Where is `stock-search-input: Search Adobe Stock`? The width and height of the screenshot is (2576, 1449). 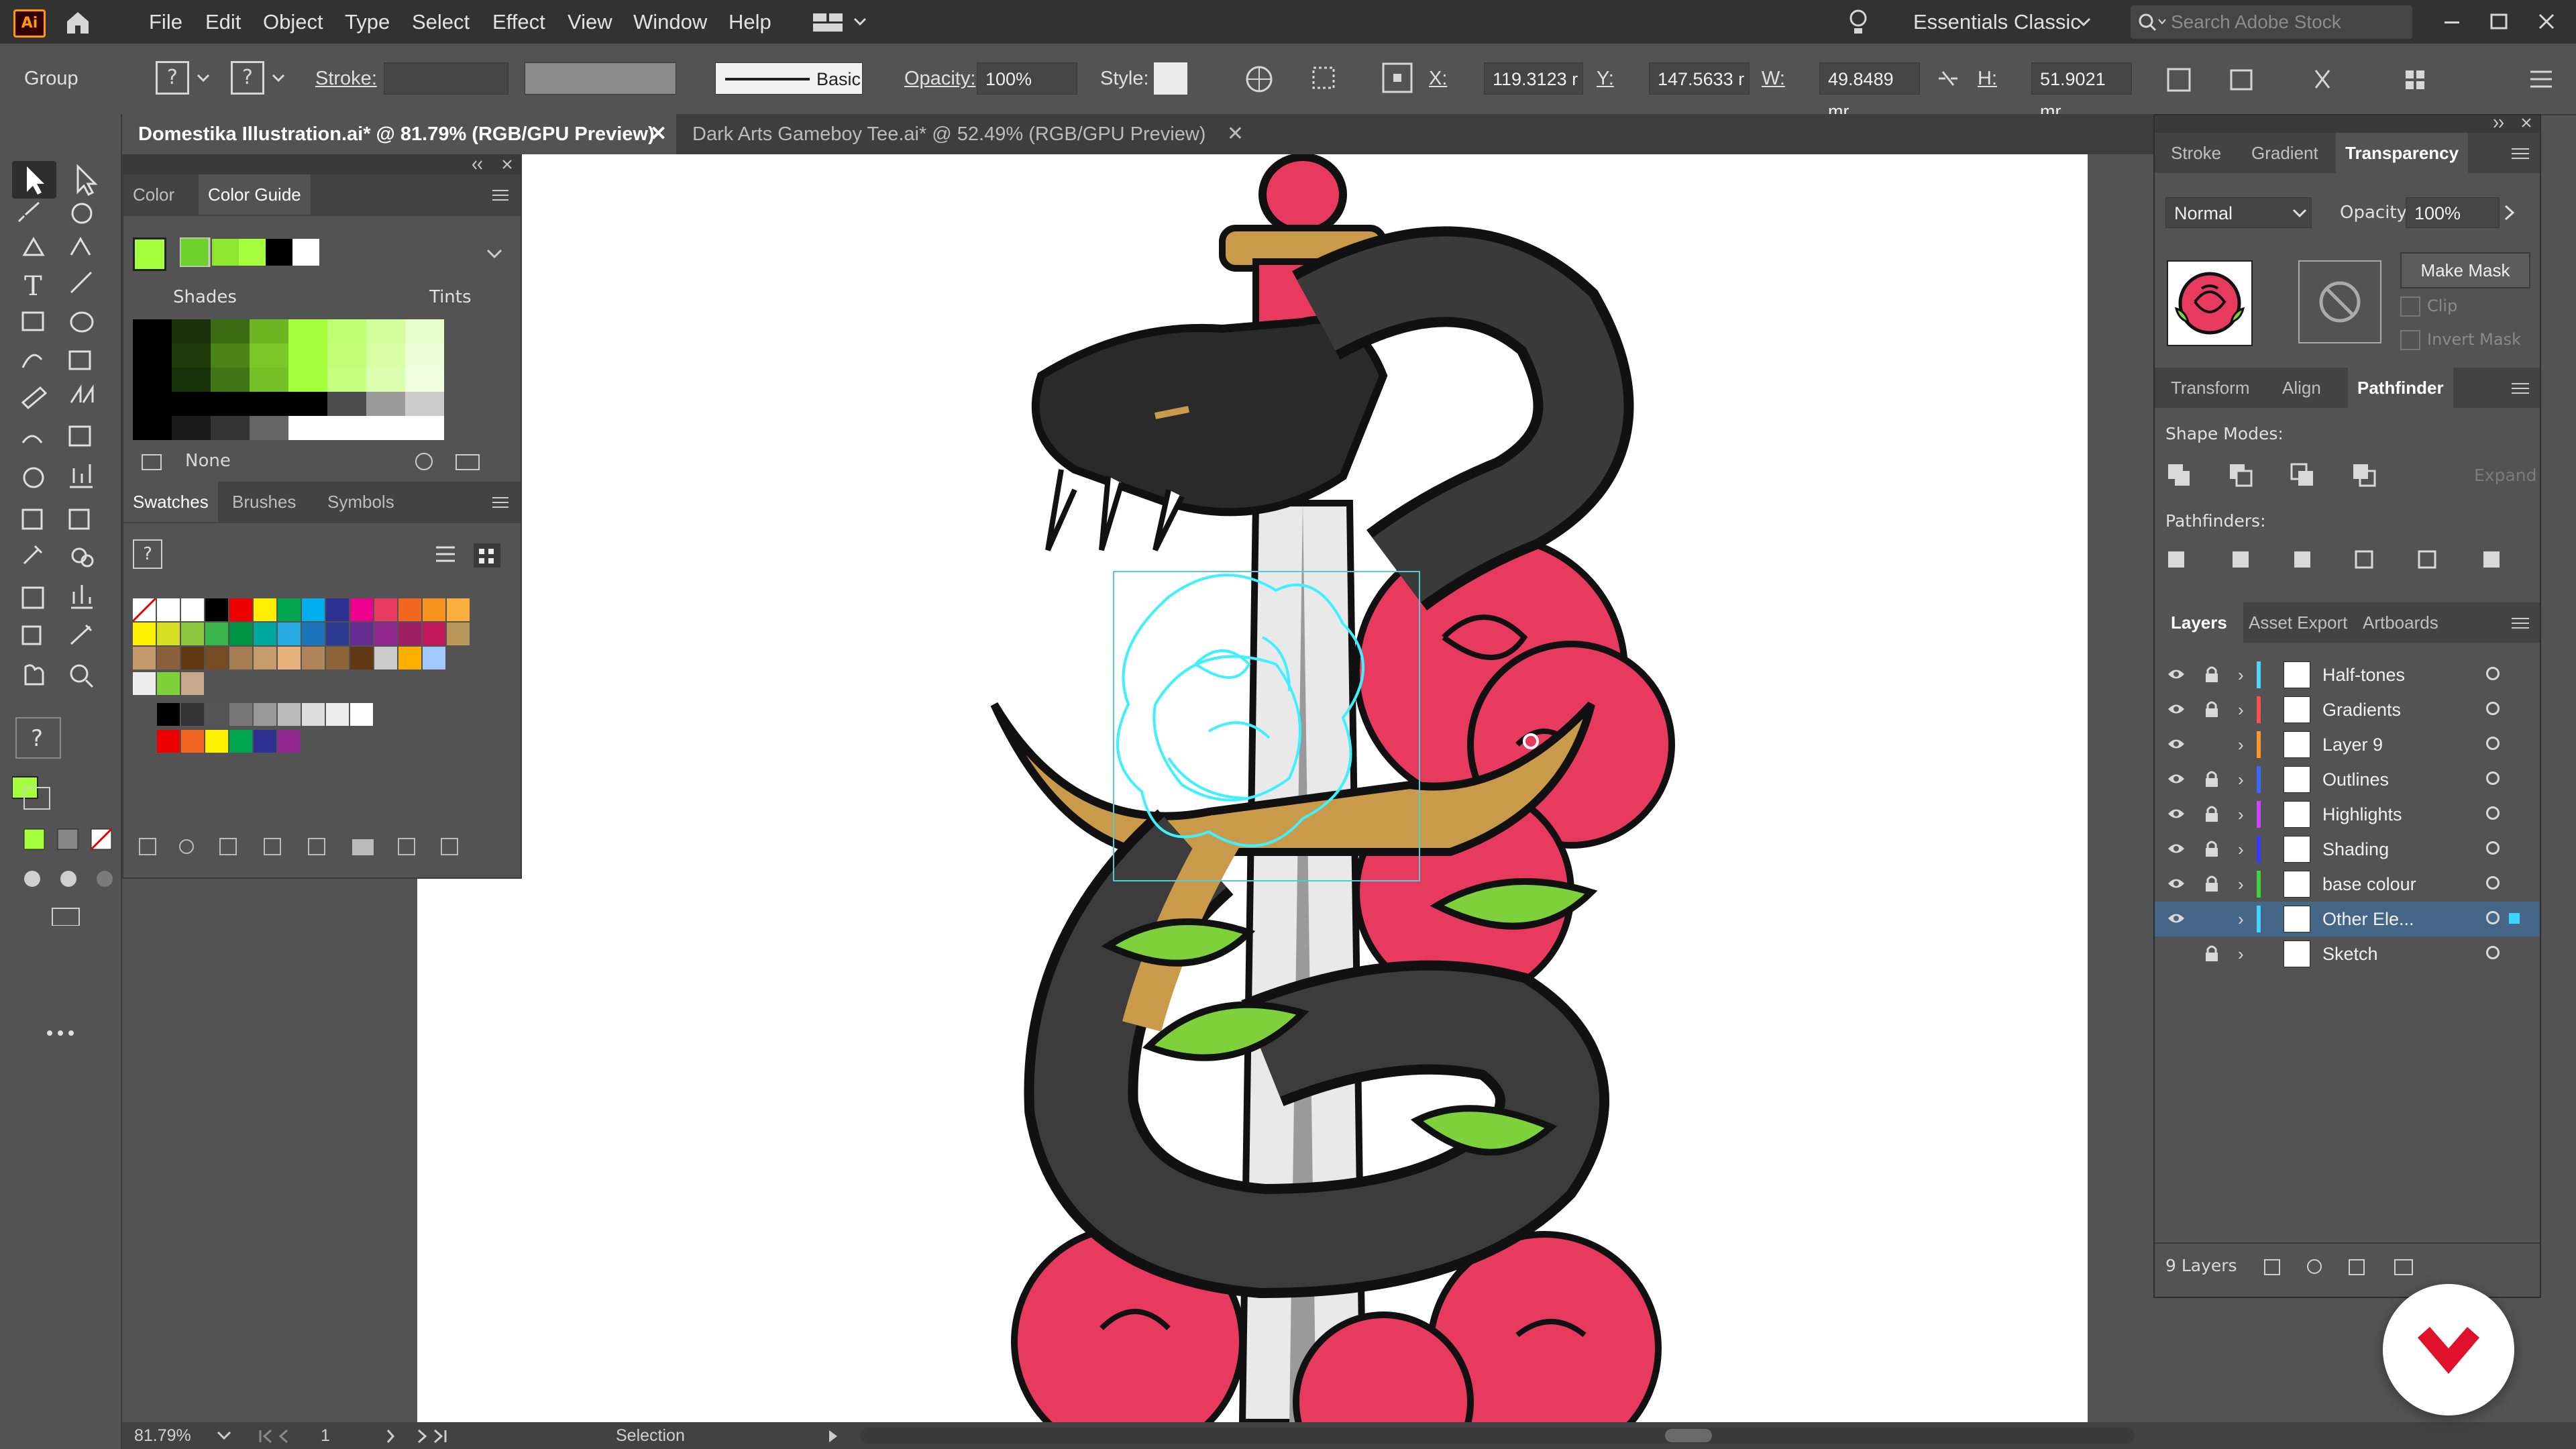
stock-search-input: Search Adobe Stock is located at coordinates (2271, 22).